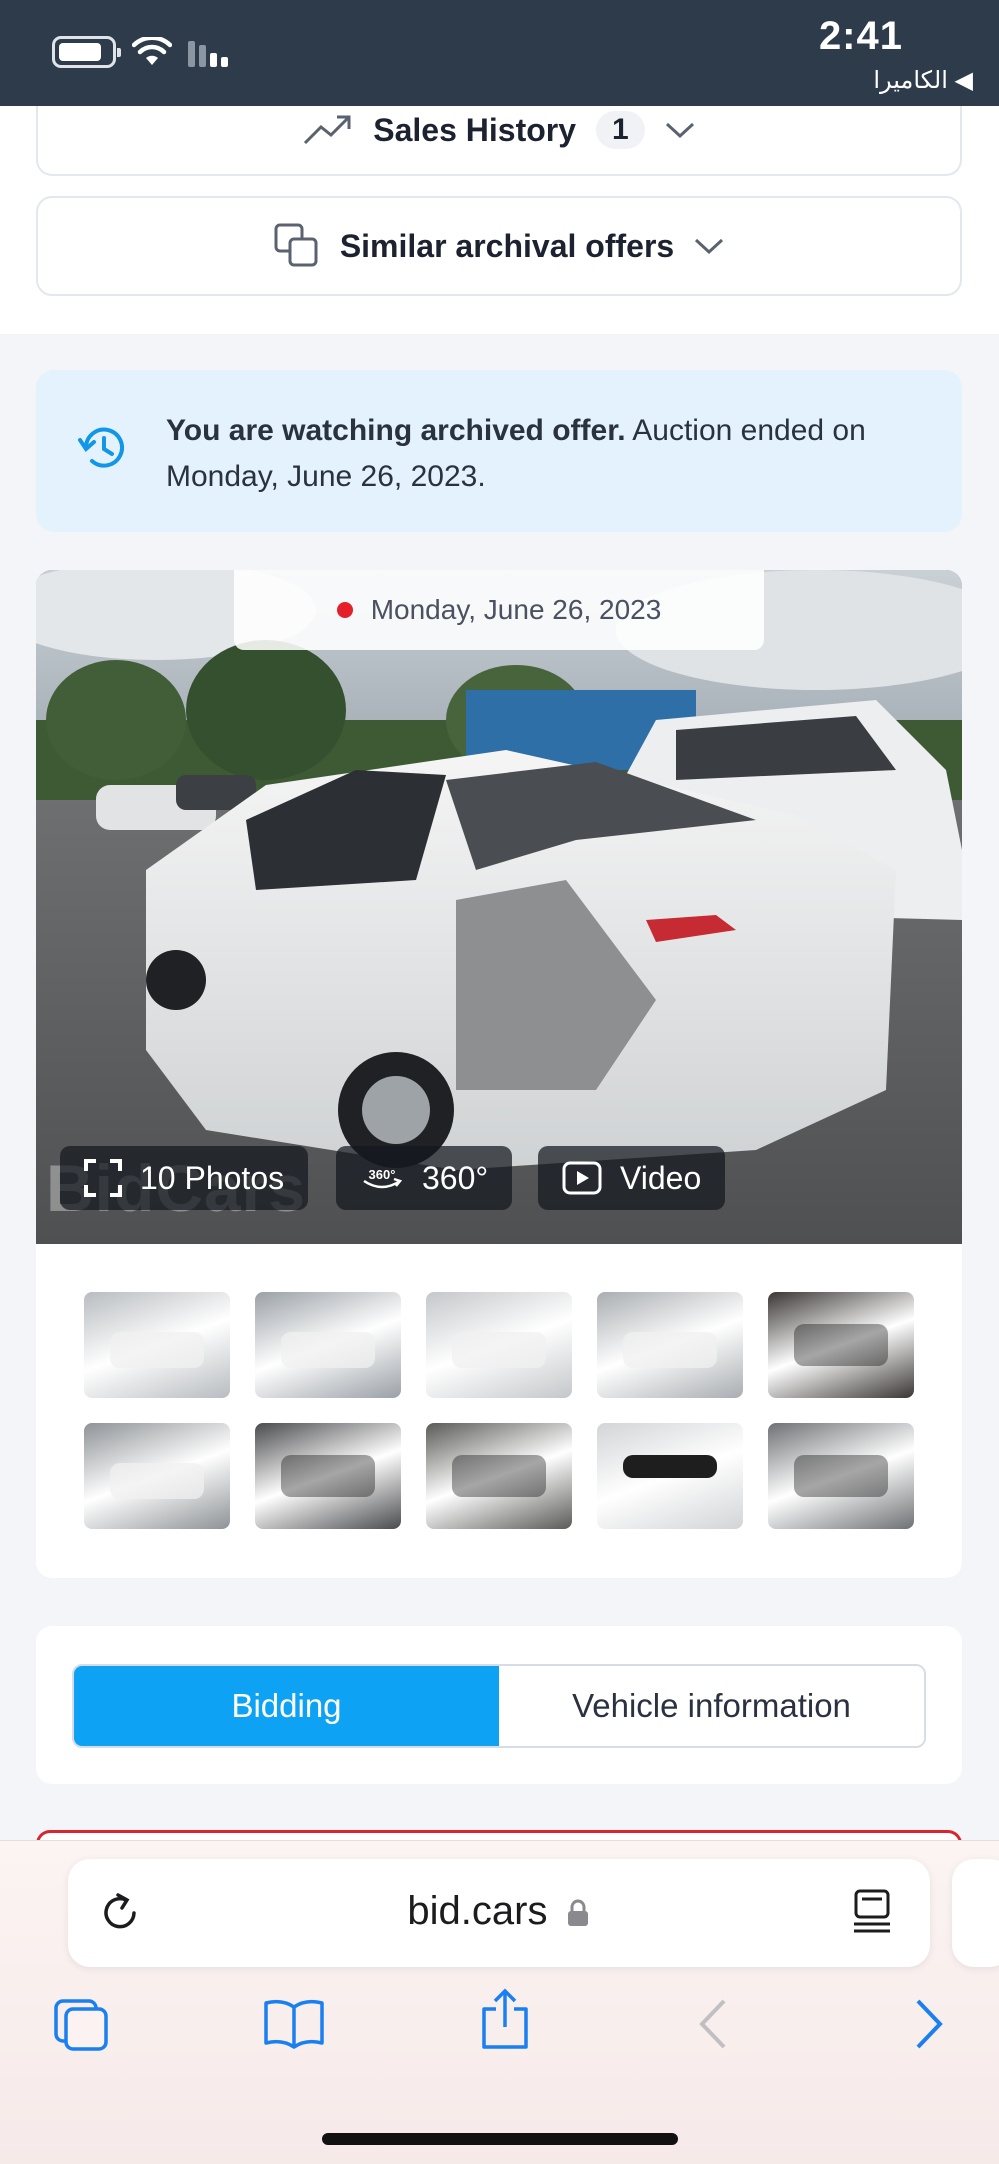 The height and width of the screenshot is (2164, 999). I want to click on similar-offers-label: Similar archival offers, so click(507, 245).